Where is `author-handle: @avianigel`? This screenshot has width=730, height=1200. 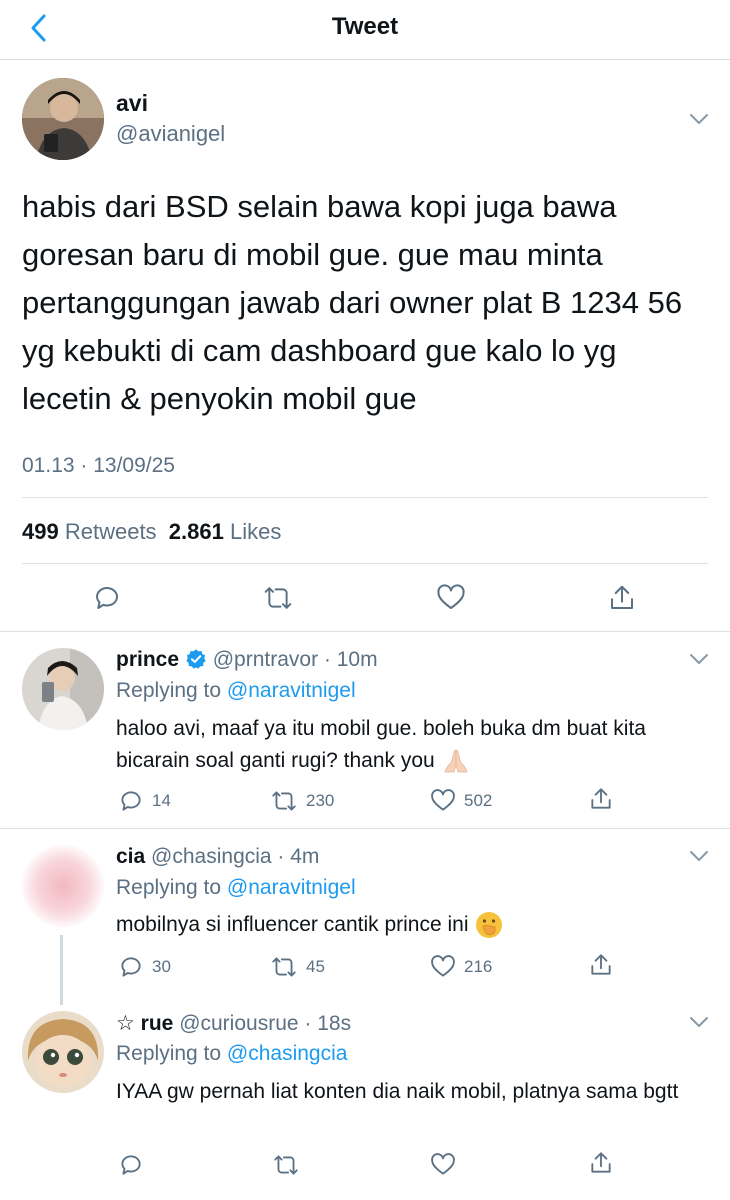 author-handle: @avianigel is located at coordinates (170, 134).